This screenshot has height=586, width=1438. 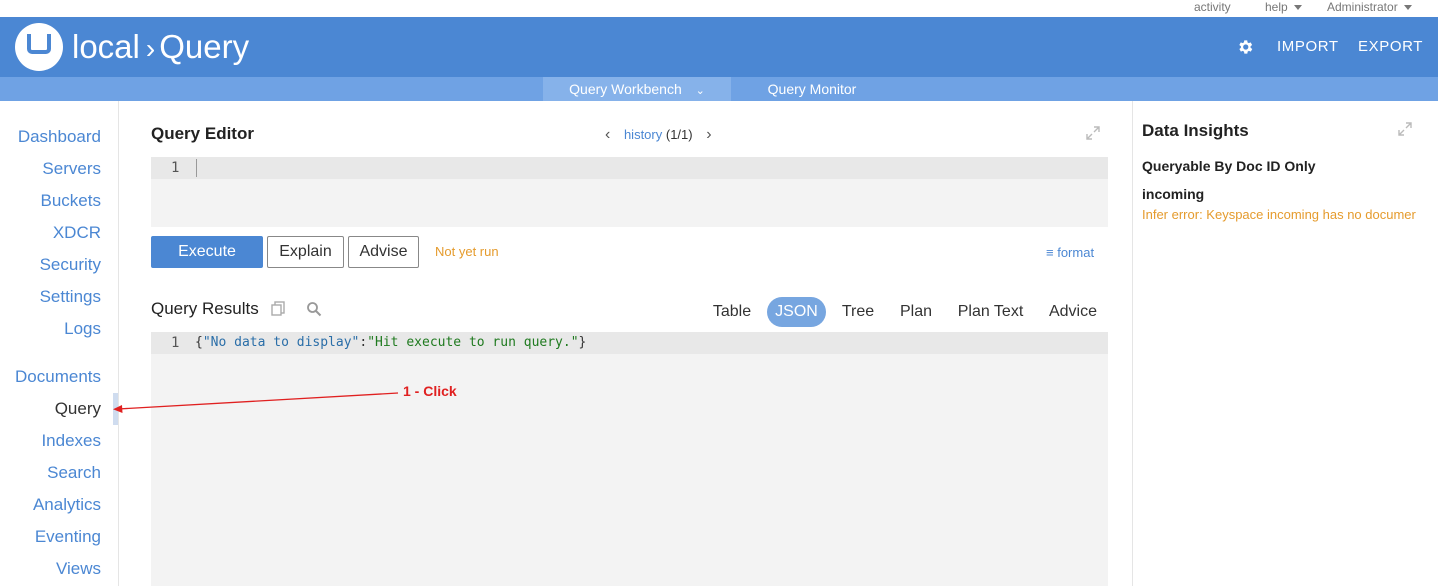 What do you see at coordinates (71, 169) in the screenshot?
I see `sidebar-item-servers: Servers` at bounding box center [71, 169].